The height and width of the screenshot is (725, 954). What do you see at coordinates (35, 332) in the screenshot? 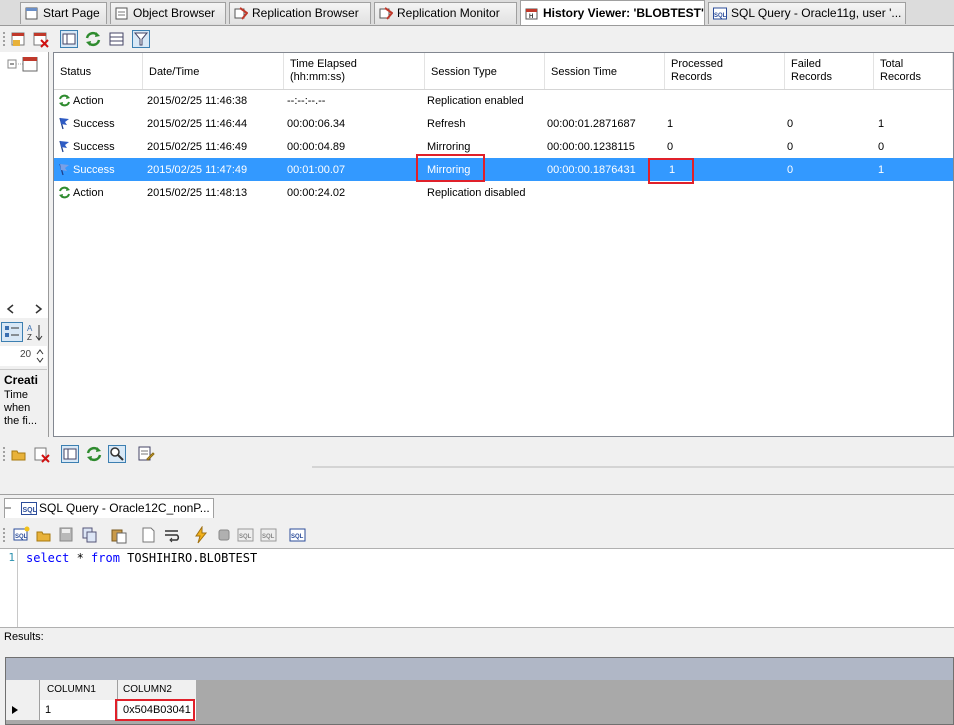
I see `alphabetical-button: AZ` at bounding box center [35, 332].